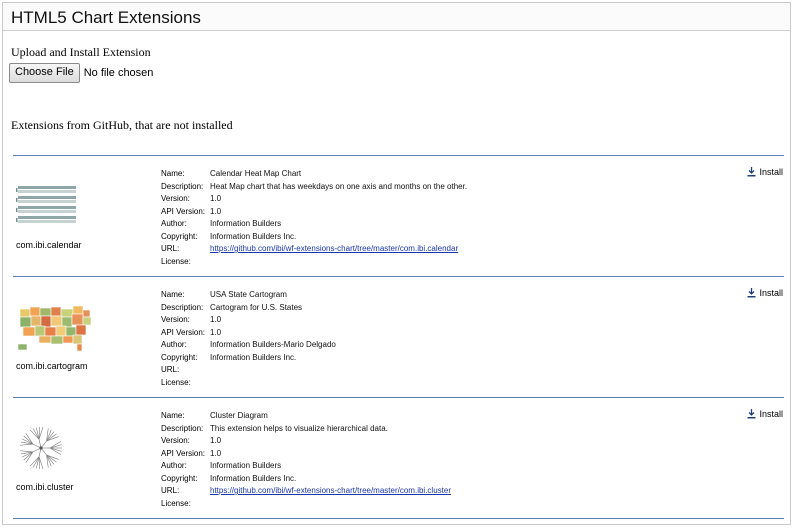 The width and height of the screenshot is (794, 528). I want to click on extension-name: Calendar Heat Map Chart, so click(256, 173).